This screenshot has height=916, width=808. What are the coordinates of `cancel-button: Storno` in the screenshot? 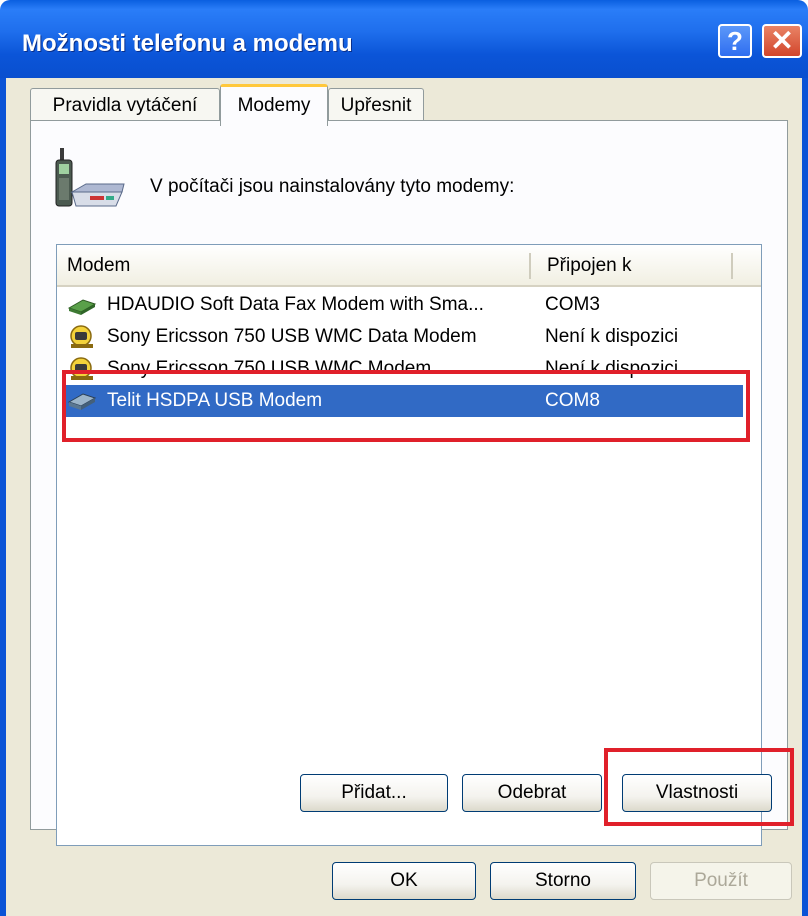 It's located at (563, 881).